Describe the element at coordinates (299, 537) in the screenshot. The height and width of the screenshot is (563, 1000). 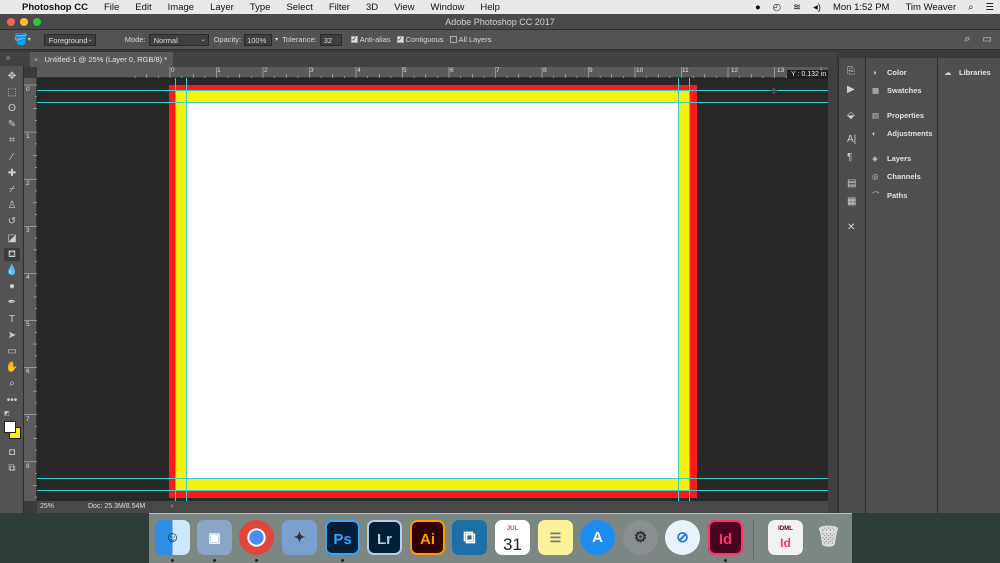
I see `preview-icon: ✦` at that location.